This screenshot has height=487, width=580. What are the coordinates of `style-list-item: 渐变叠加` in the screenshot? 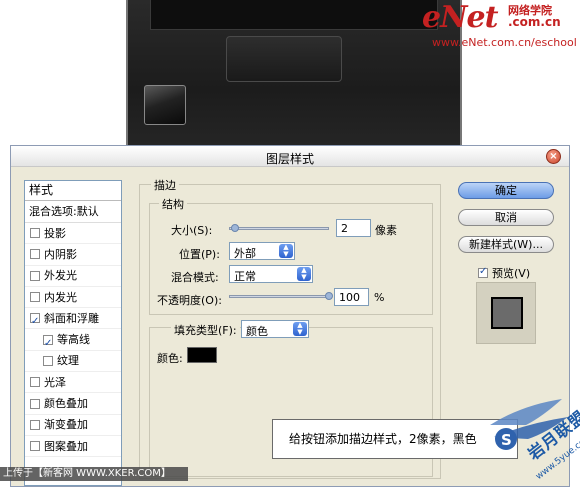 It's located at (73, 425).